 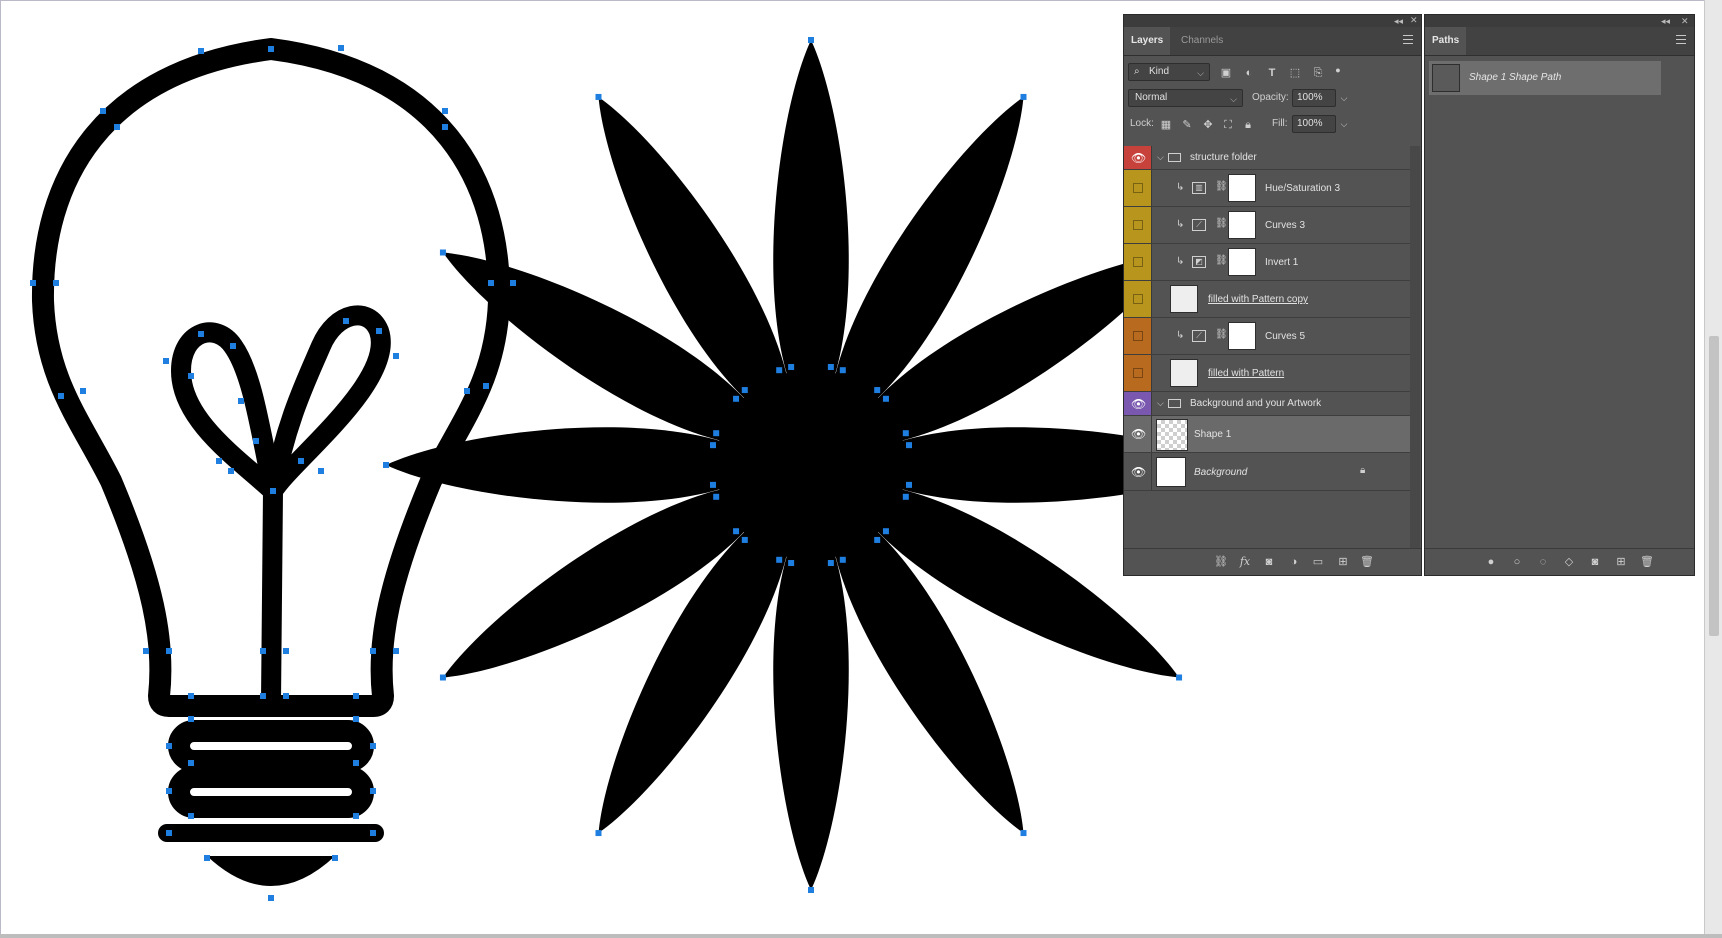 What do you see at coordinates (1491, 562) in the screenshot?
I see `fill-path-icon: ●` at bounding box center [1491, 562].